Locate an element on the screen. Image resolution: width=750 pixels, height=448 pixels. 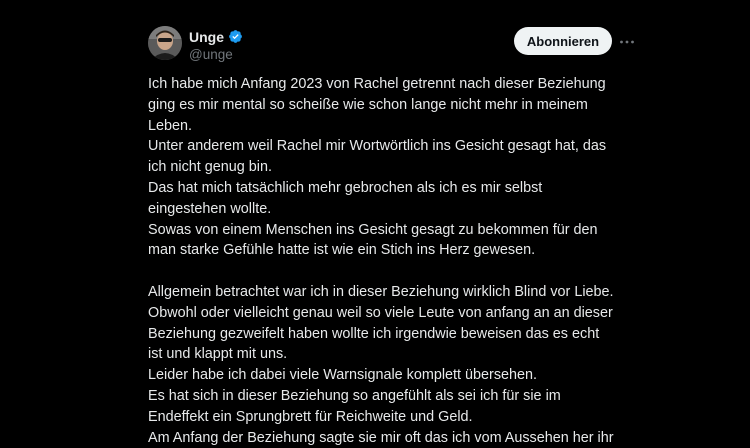
tweet-line: ich nicht genug bin. is located at coordinates (210, 167).